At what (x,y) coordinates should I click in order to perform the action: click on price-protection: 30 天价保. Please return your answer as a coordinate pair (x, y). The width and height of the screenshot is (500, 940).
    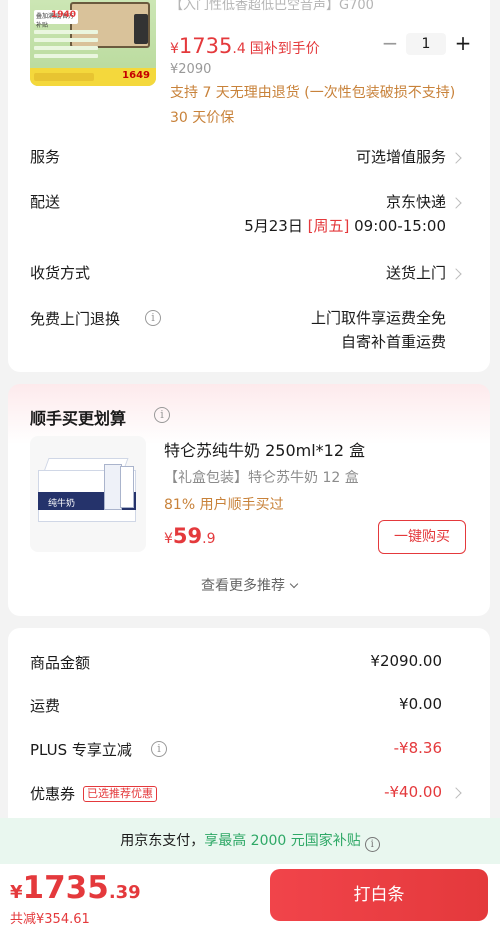
    Looking at the image, I should click on (202, 118).